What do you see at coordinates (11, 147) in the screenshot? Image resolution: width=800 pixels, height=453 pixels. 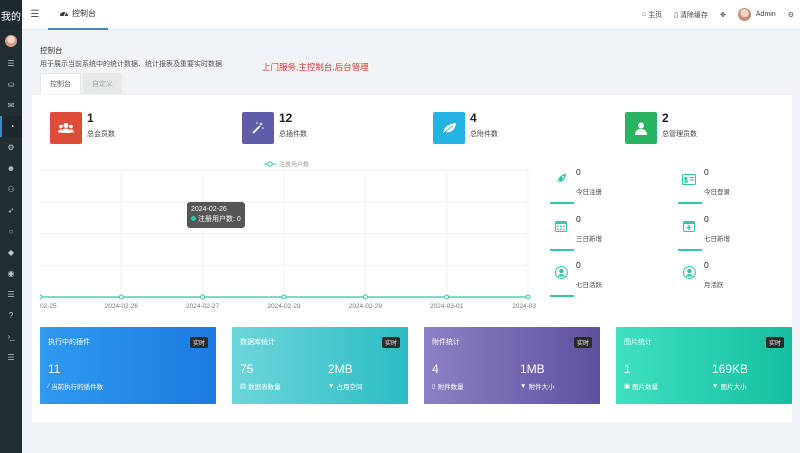 I see `sidebar-item-settings: ⚙` at bounding box center [11, 147].